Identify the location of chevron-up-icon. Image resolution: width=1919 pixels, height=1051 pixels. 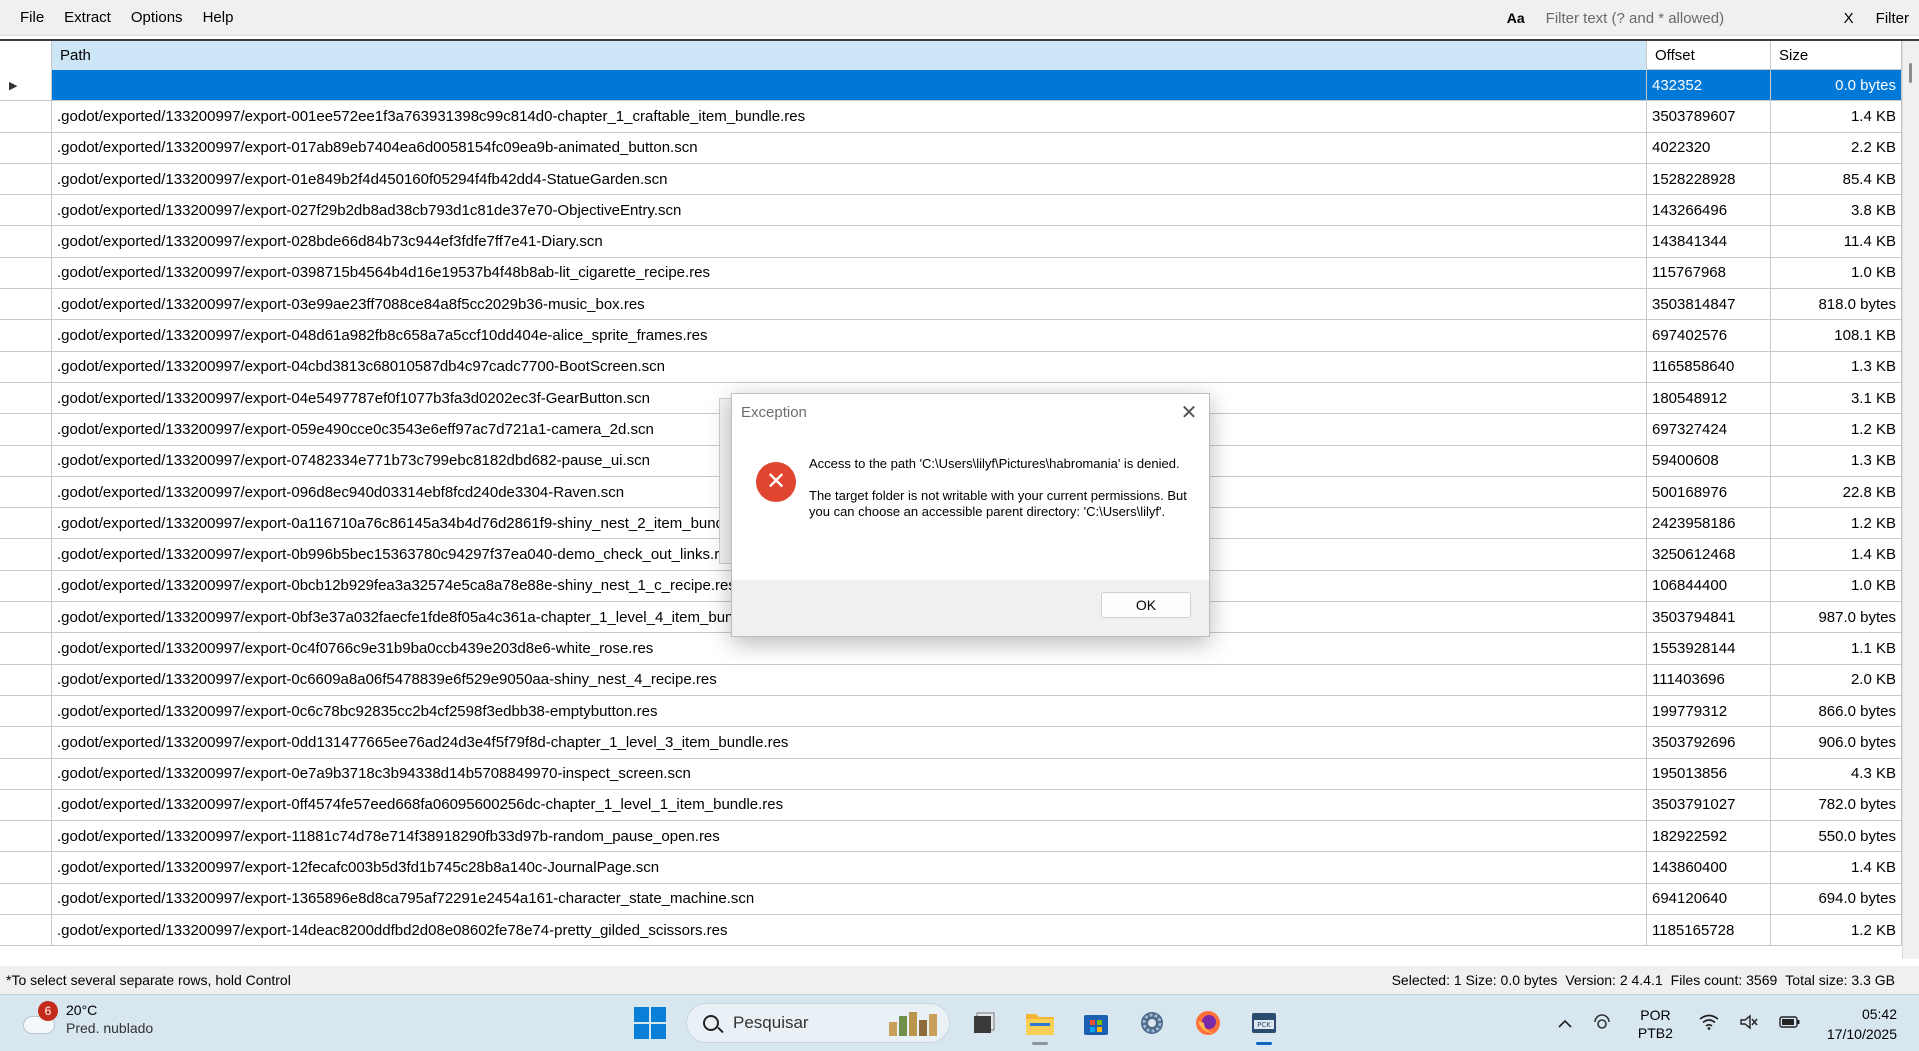
(1565, 1024).